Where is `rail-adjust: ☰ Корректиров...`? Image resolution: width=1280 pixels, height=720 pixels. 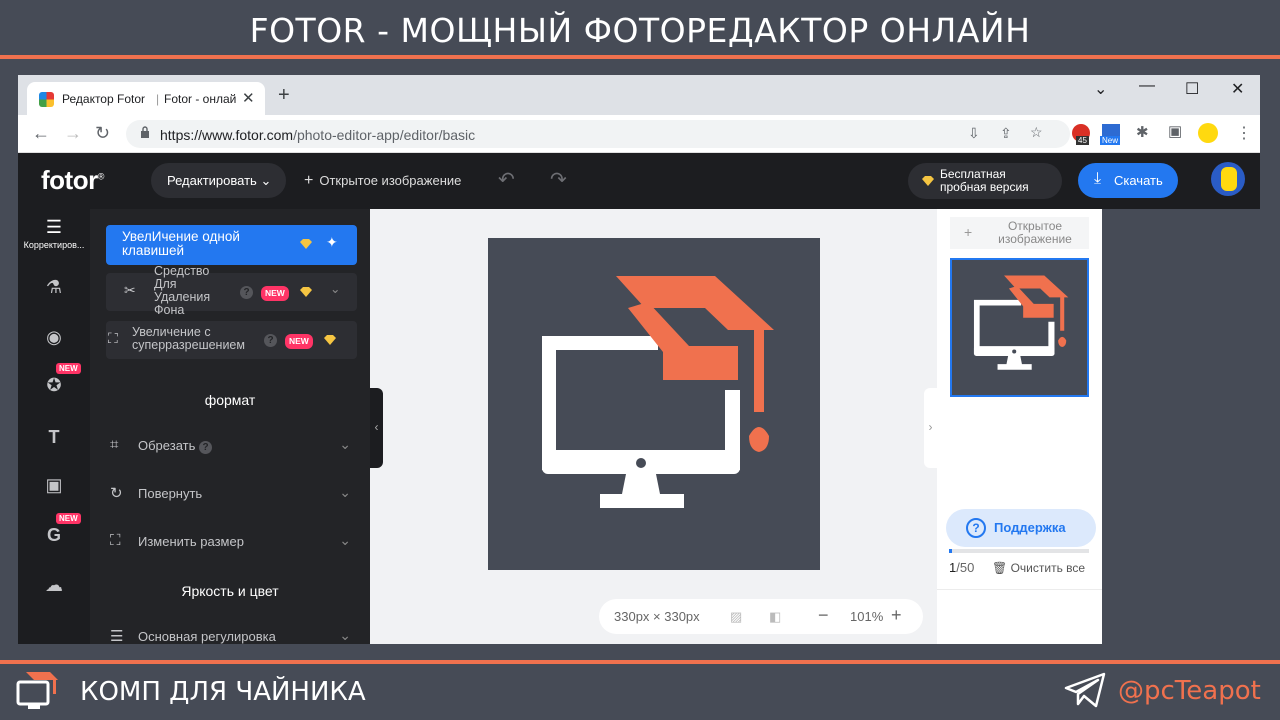
rail-adjust: ☰ Корректиров... is located at coordinates (54, 233).